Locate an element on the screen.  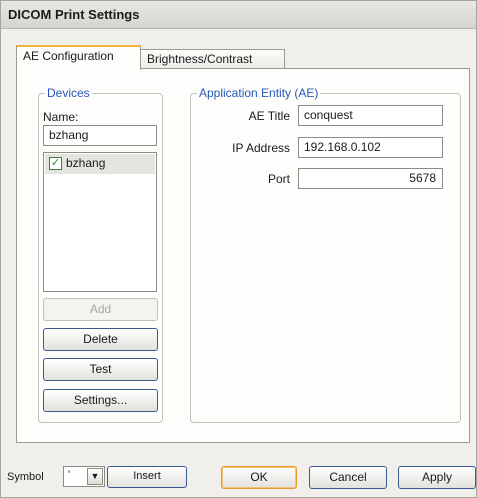
tab-ae-configuration: AE Configuration is located at coordinates (78, 57).